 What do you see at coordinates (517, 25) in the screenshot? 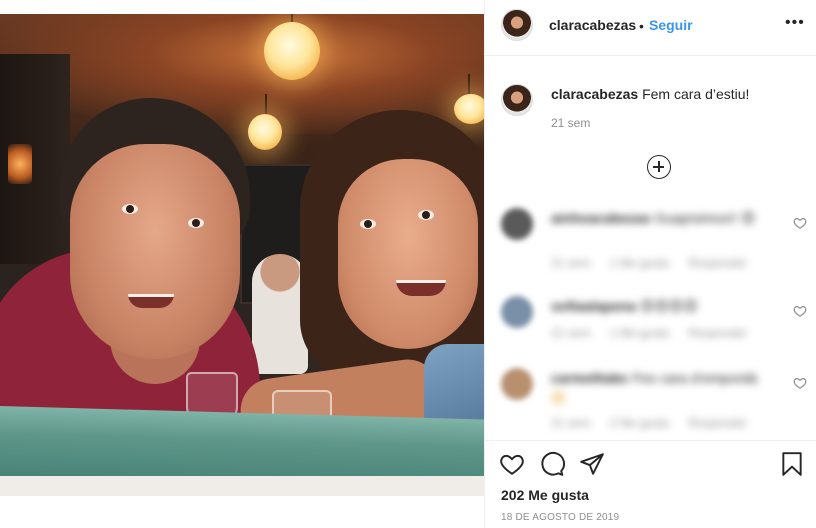
I see `avatar` at bounding box center [517, 25].